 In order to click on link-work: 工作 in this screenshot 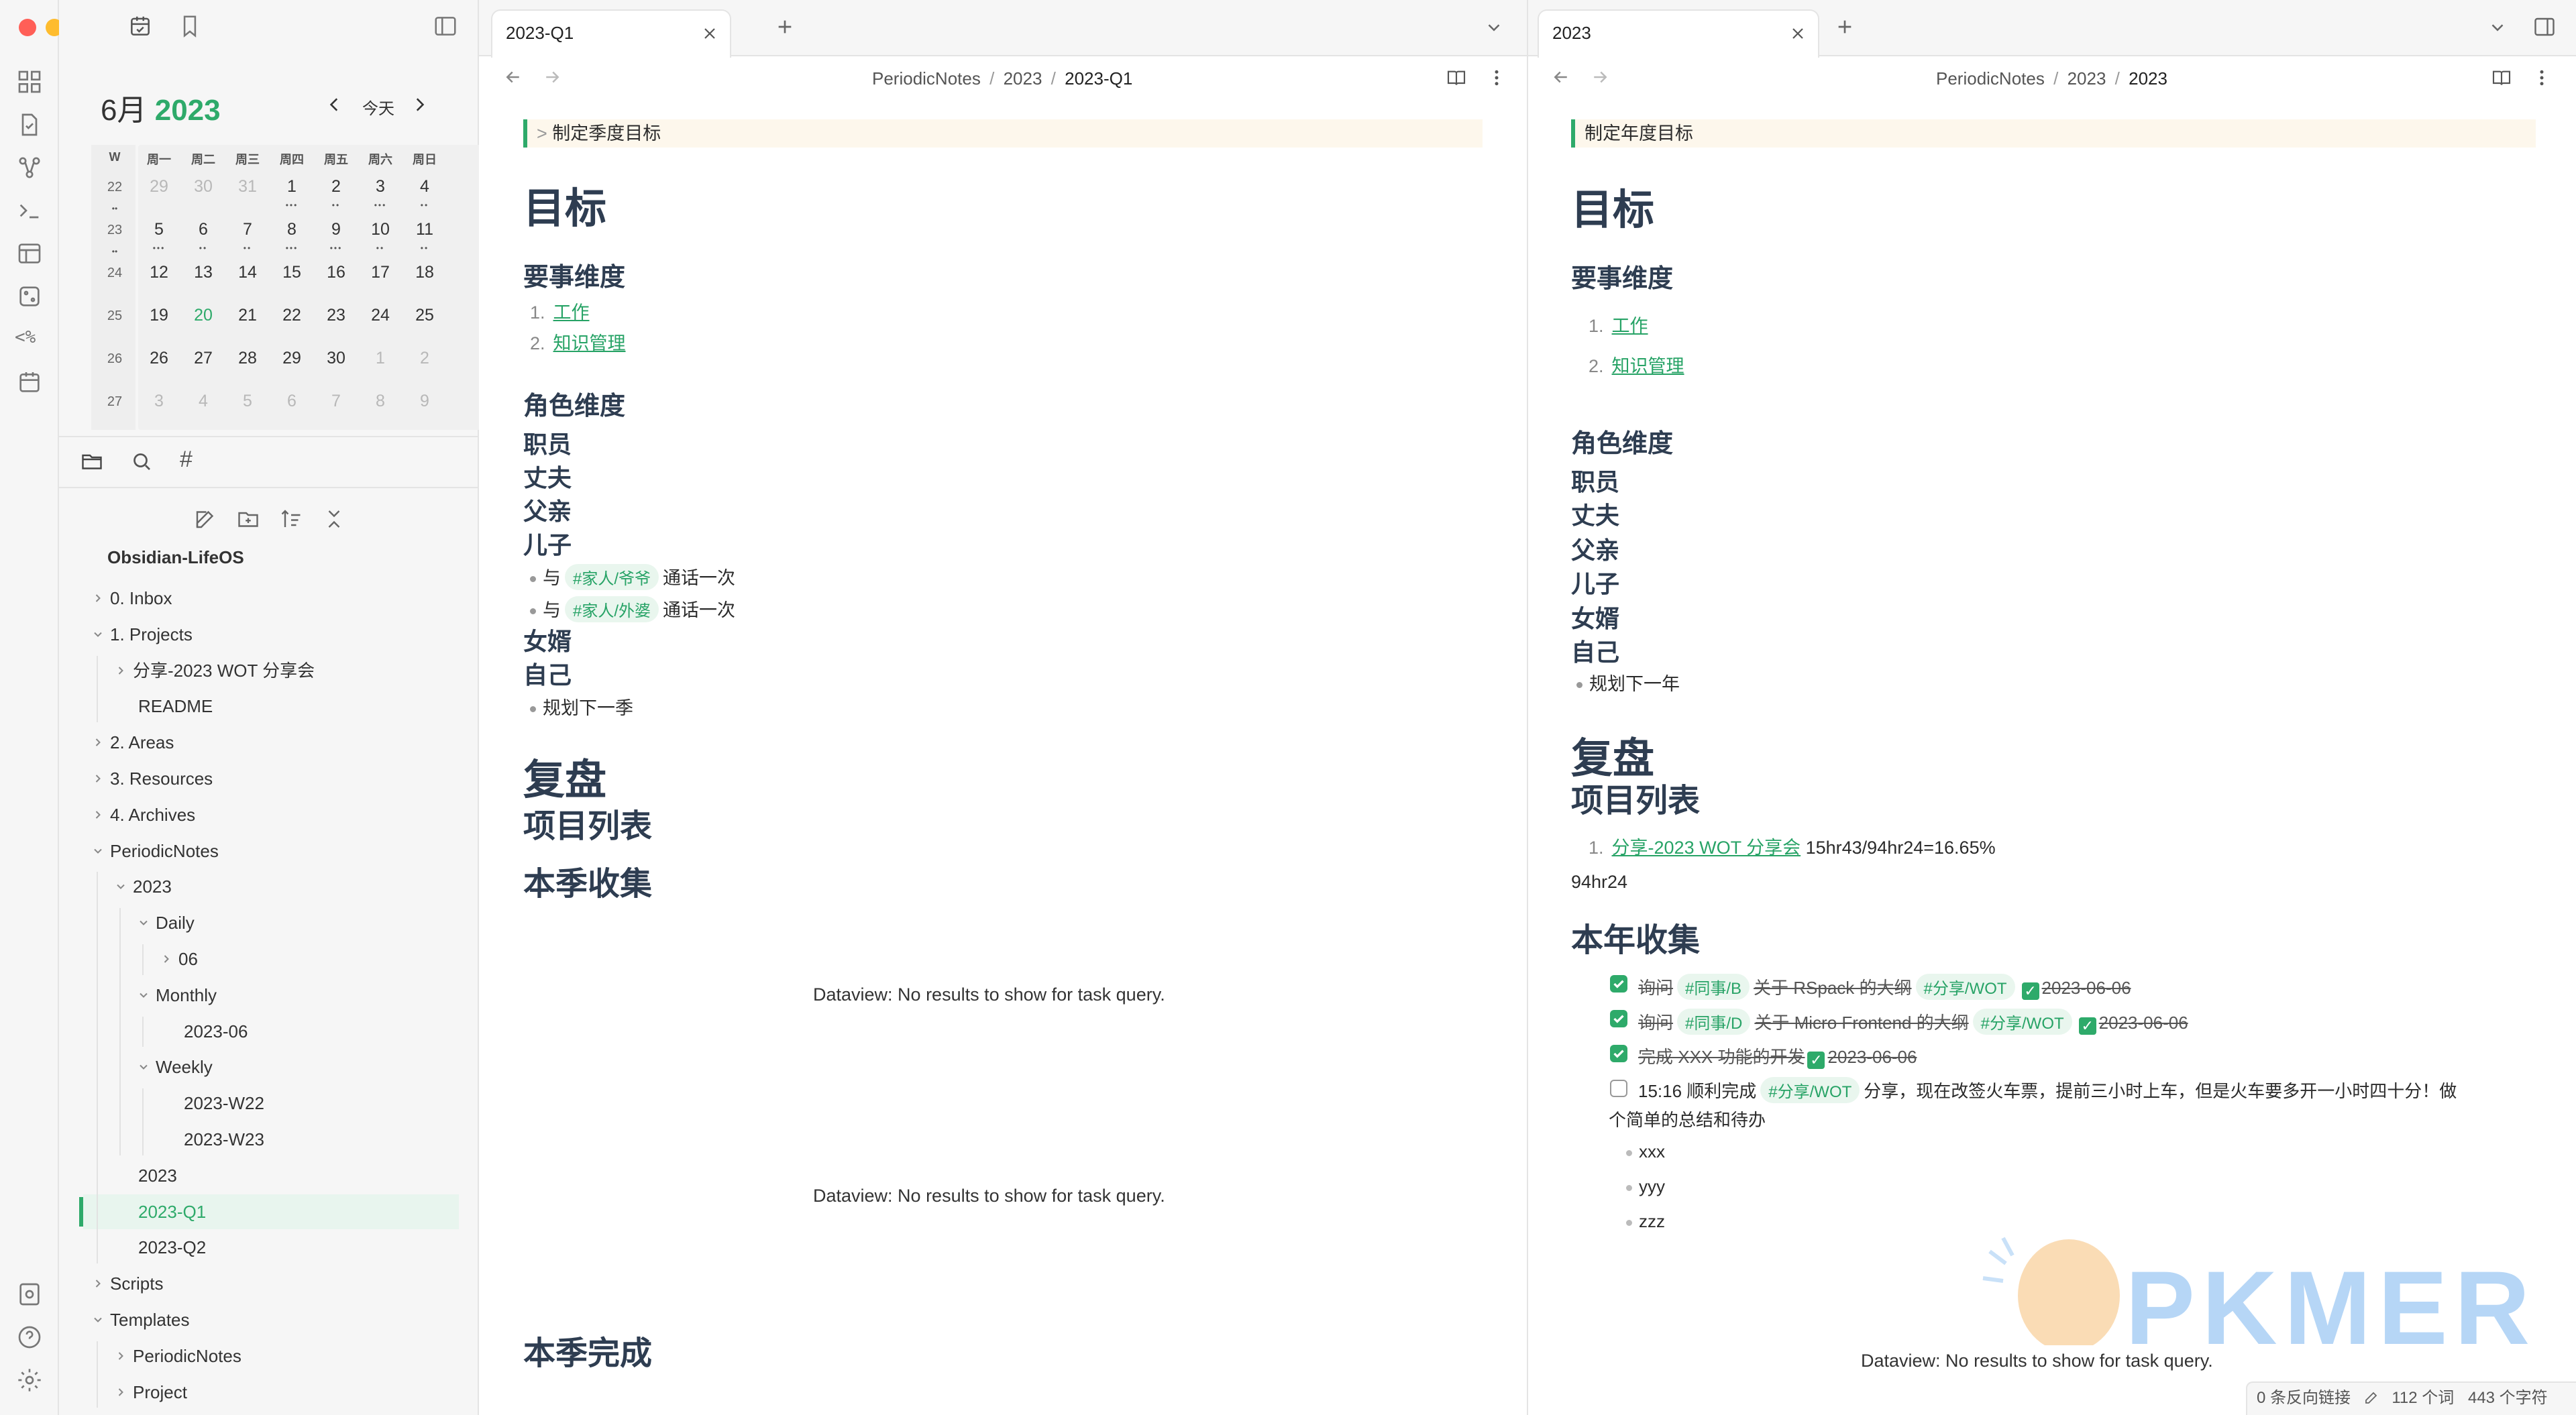, I will do `click(571, 312)`.